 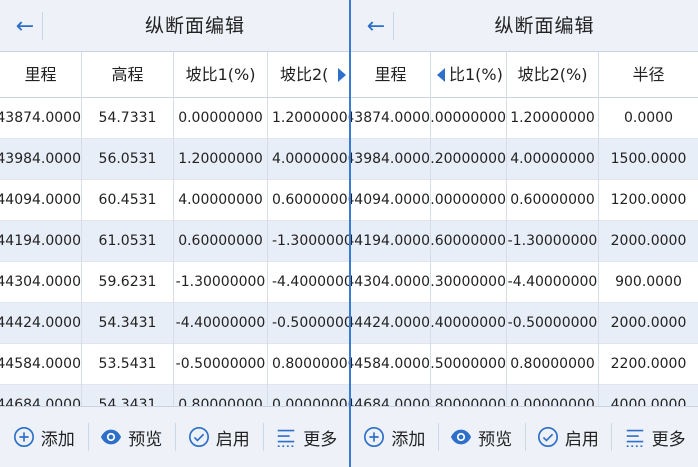 What do you see at coordinates (408, 439) in the screenshot?
I see `add-label: 添加` at bounding box center [408, 439].